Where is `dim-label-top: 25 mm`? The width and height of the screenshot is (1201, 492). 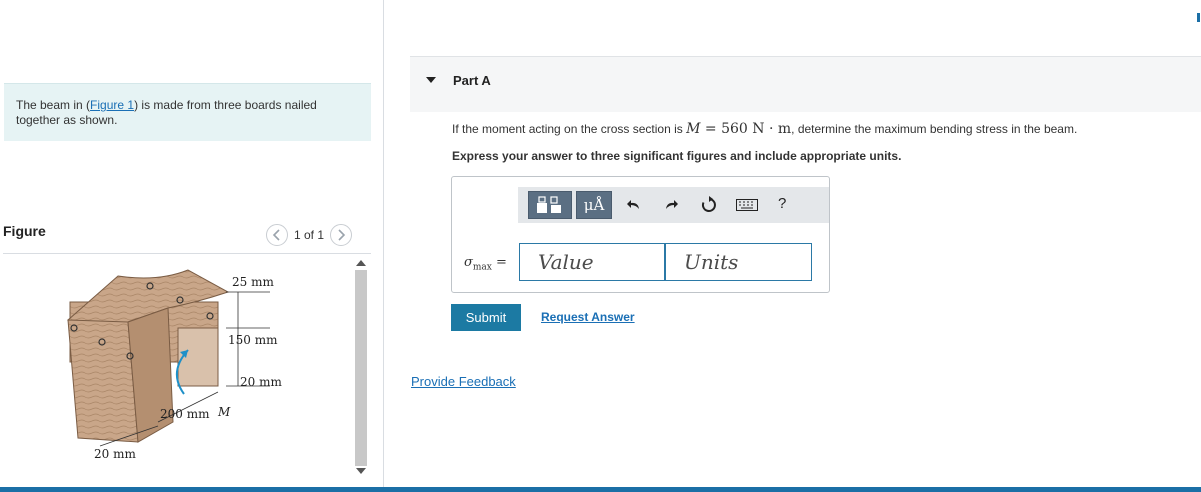 dim-label-top: 25 mm is located at coordinates (253, 282).